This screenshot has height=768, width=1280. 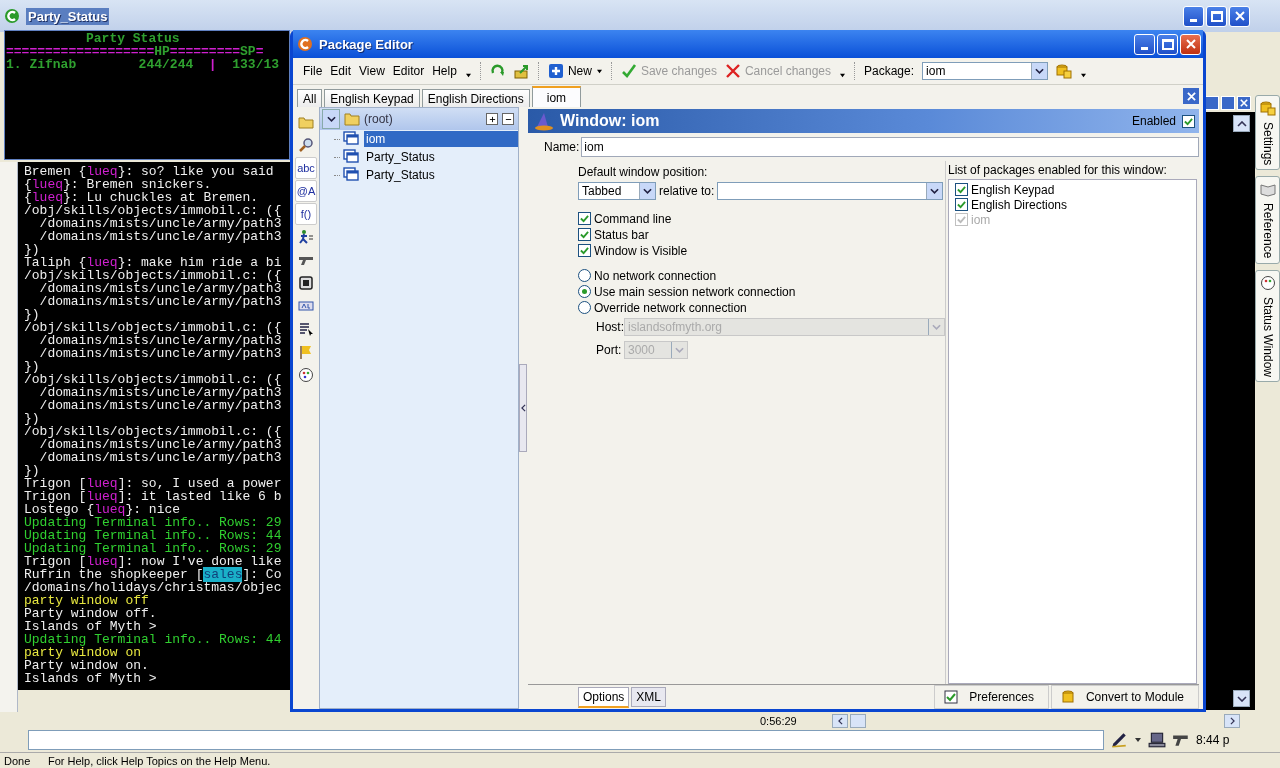 I want to click on scroll-left-button, so click(x=840, y=720).